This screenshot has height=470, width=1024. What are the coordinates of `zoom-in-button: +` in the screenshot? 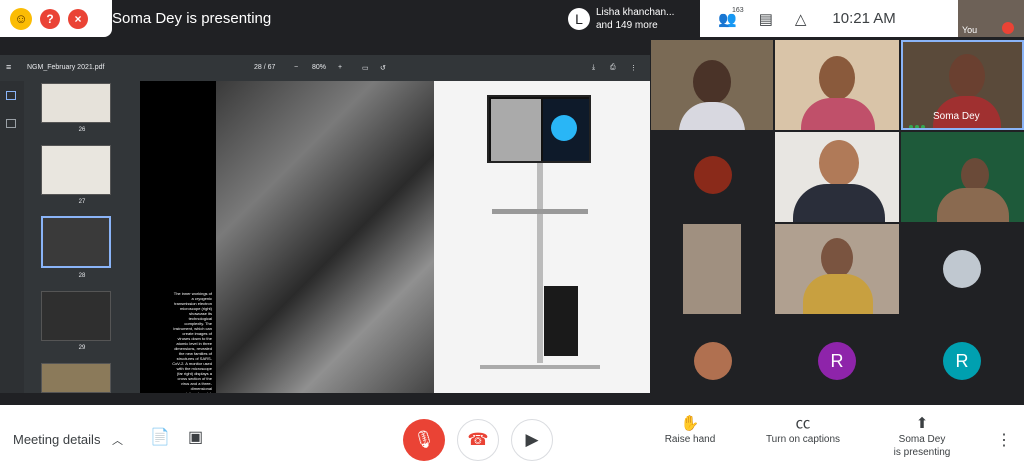 It's located at (340, 67).